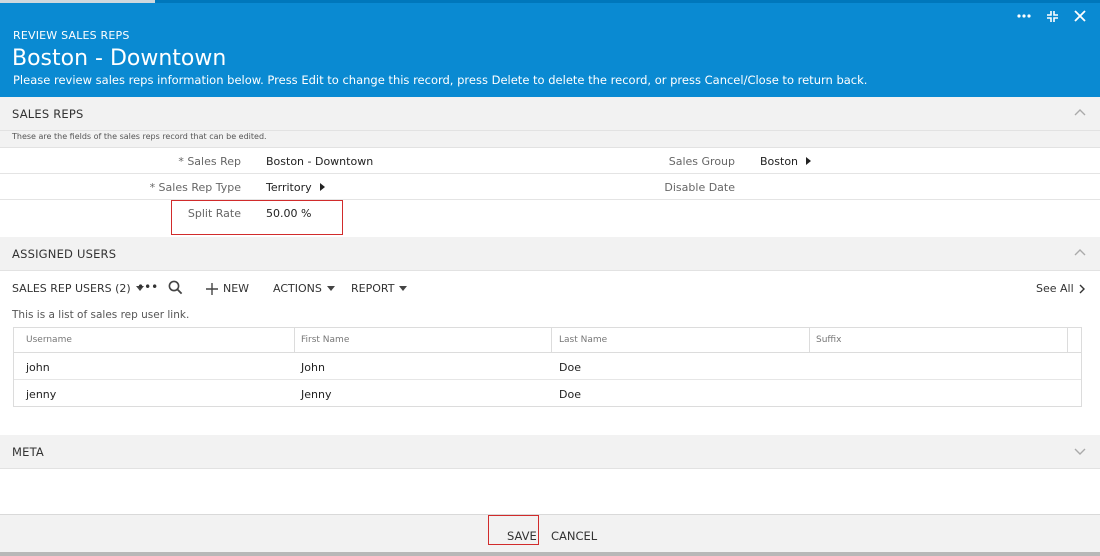 The image size is (1100, 556). I want to click on new-button: NEW, so click(227, 288).